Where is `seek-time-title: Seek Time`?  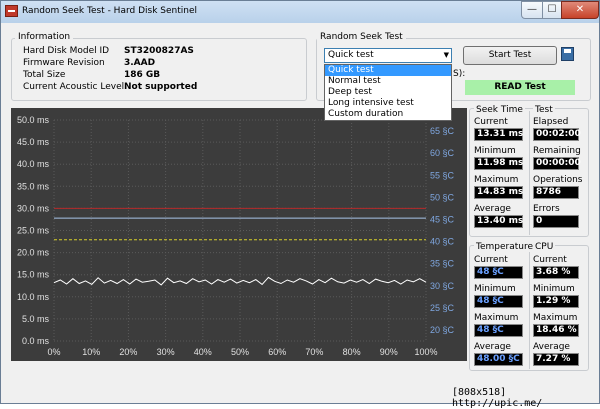 seek-time-title: Seek Time is located at coordinates (499, 110).